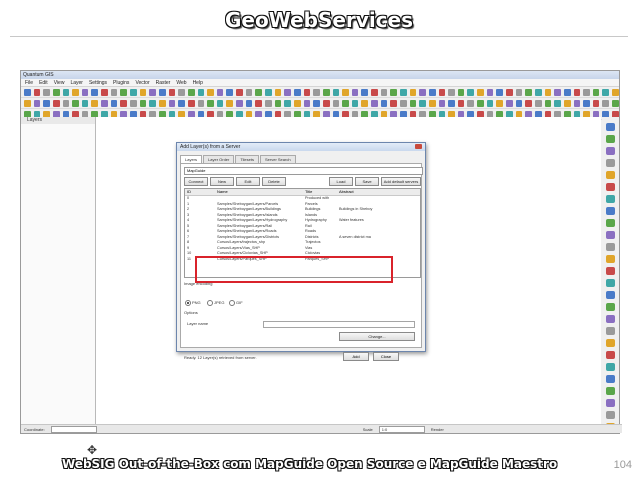 The height and width of the screenshot is (479, 638). Describe the element at coordinates (196, 181) in the screenshot. I see `connect-button: Connect` at that location.